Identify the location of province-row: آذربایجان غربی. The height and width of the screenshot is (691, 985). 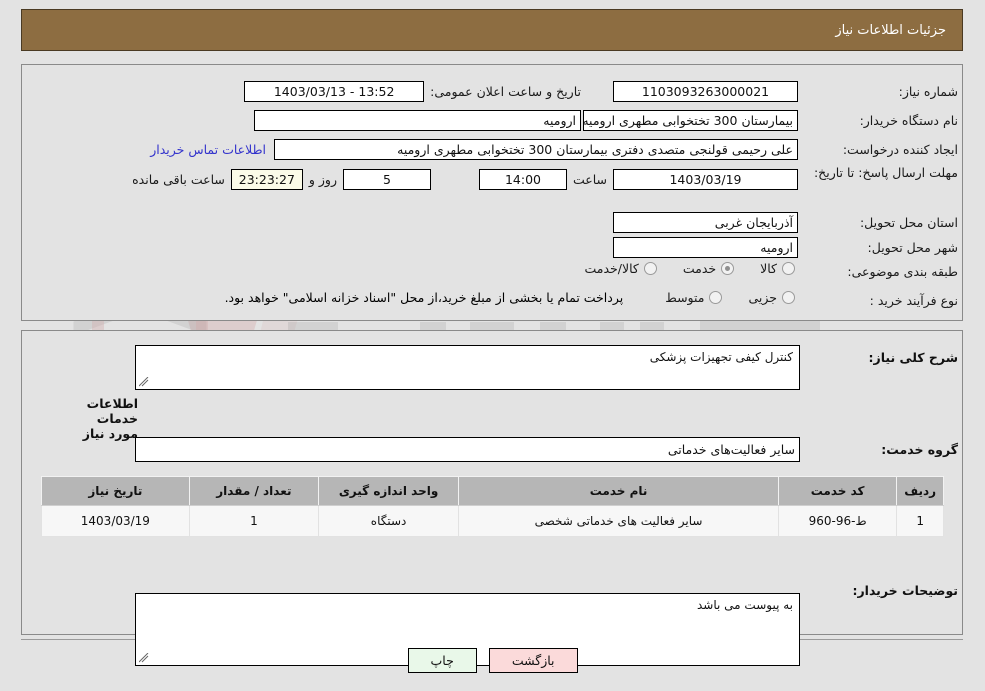
(705, 222).